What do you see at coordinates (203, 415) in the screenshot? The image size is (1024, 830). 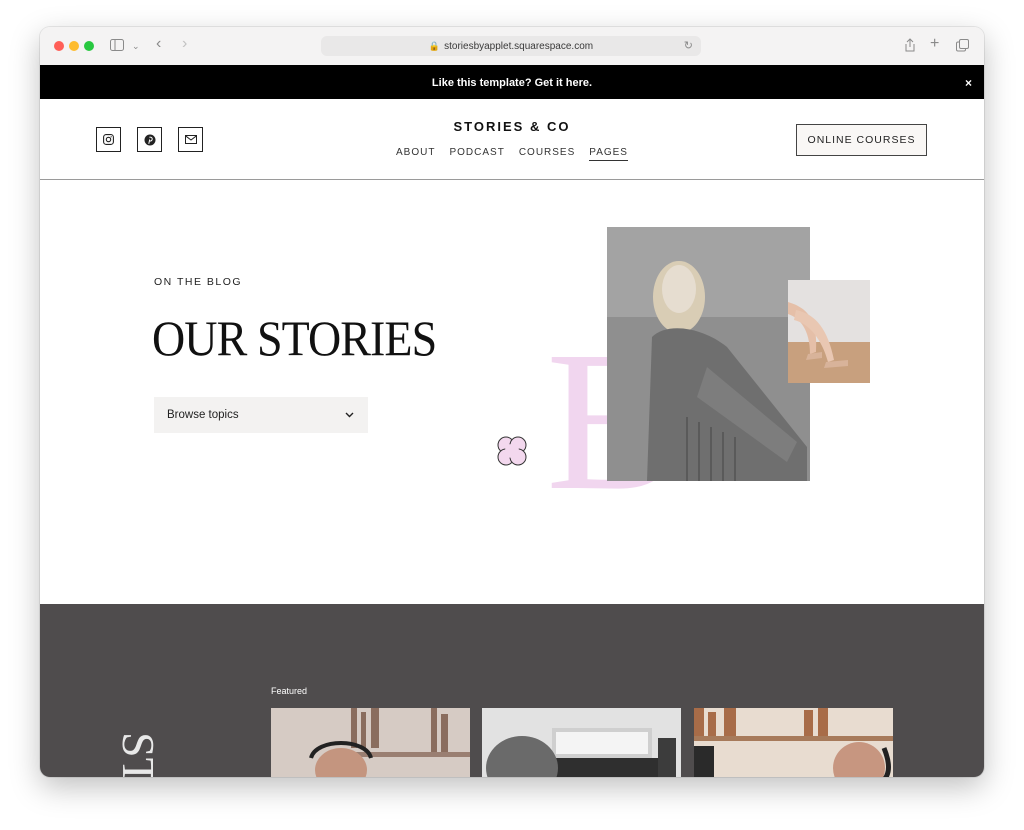 I see `browse-topics-label: Browse topics` at bounding box center [203, 415].